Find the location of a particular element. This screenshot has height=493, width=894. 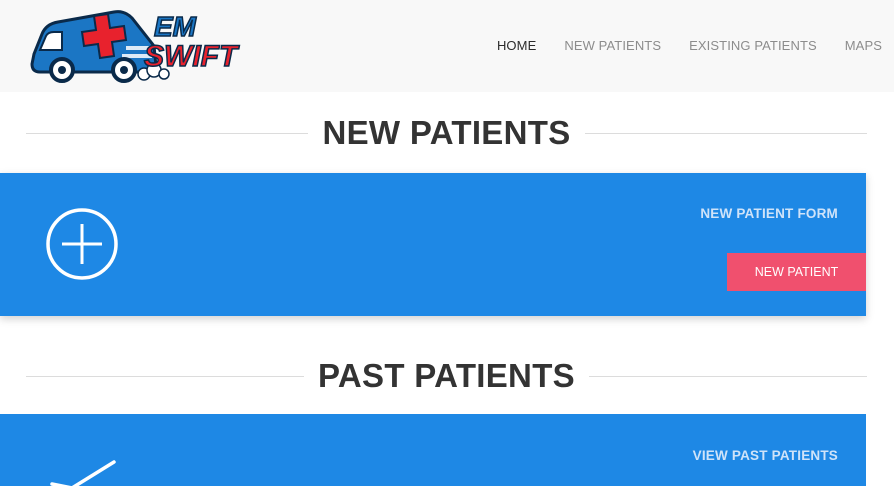

plus-circle-icon is located at coordinates (82, 244).